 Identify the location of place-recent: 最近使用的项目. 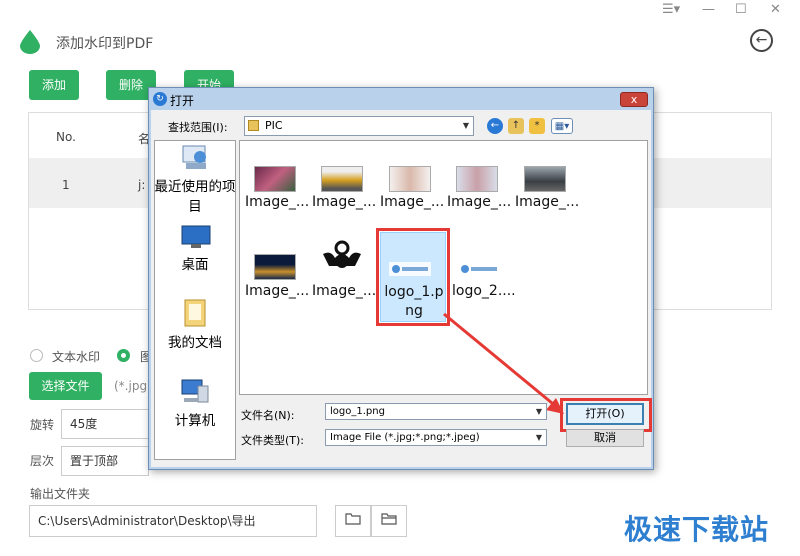
(195, 195).